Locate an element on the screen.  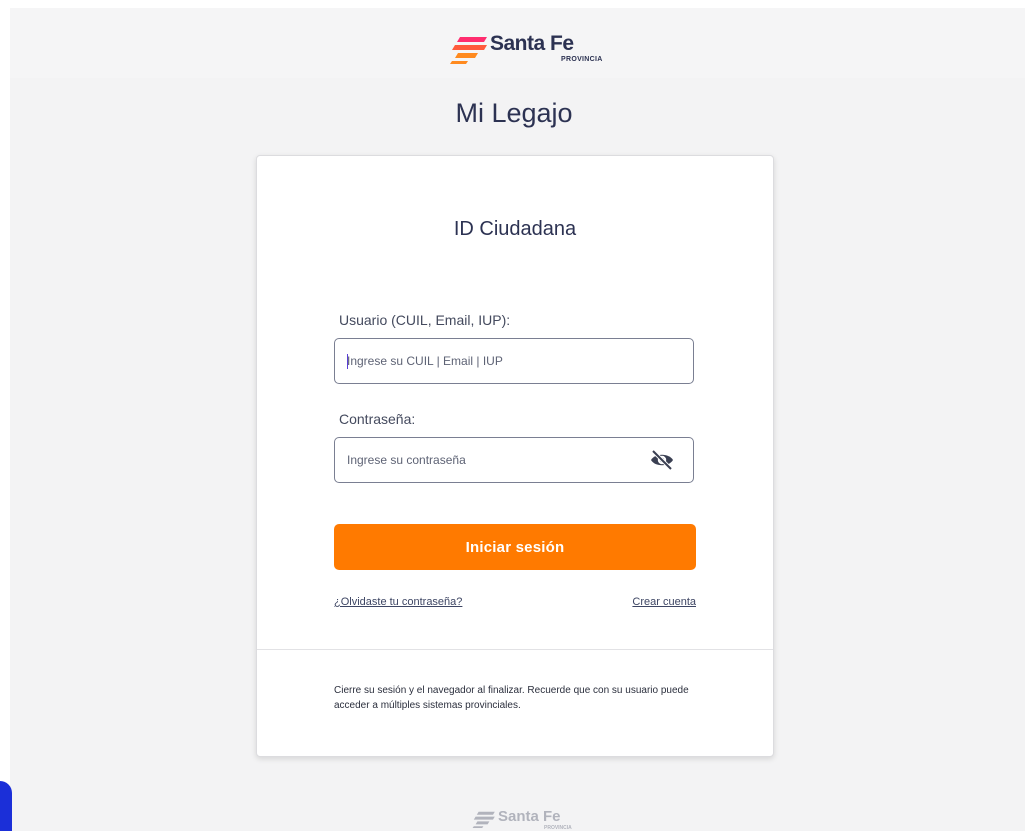
brand-subtitle: PROVINCIA is located at coordinates (582, 59).